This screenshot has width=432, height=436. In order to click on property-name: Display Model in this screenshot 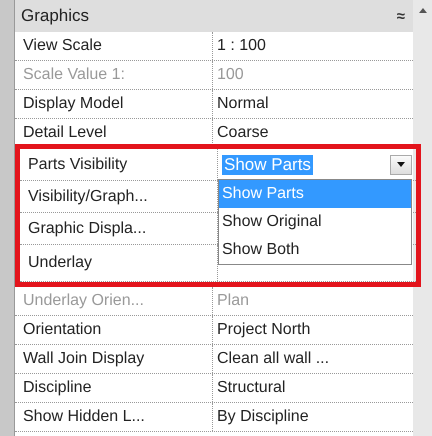, I will do `click(114, 104)`.